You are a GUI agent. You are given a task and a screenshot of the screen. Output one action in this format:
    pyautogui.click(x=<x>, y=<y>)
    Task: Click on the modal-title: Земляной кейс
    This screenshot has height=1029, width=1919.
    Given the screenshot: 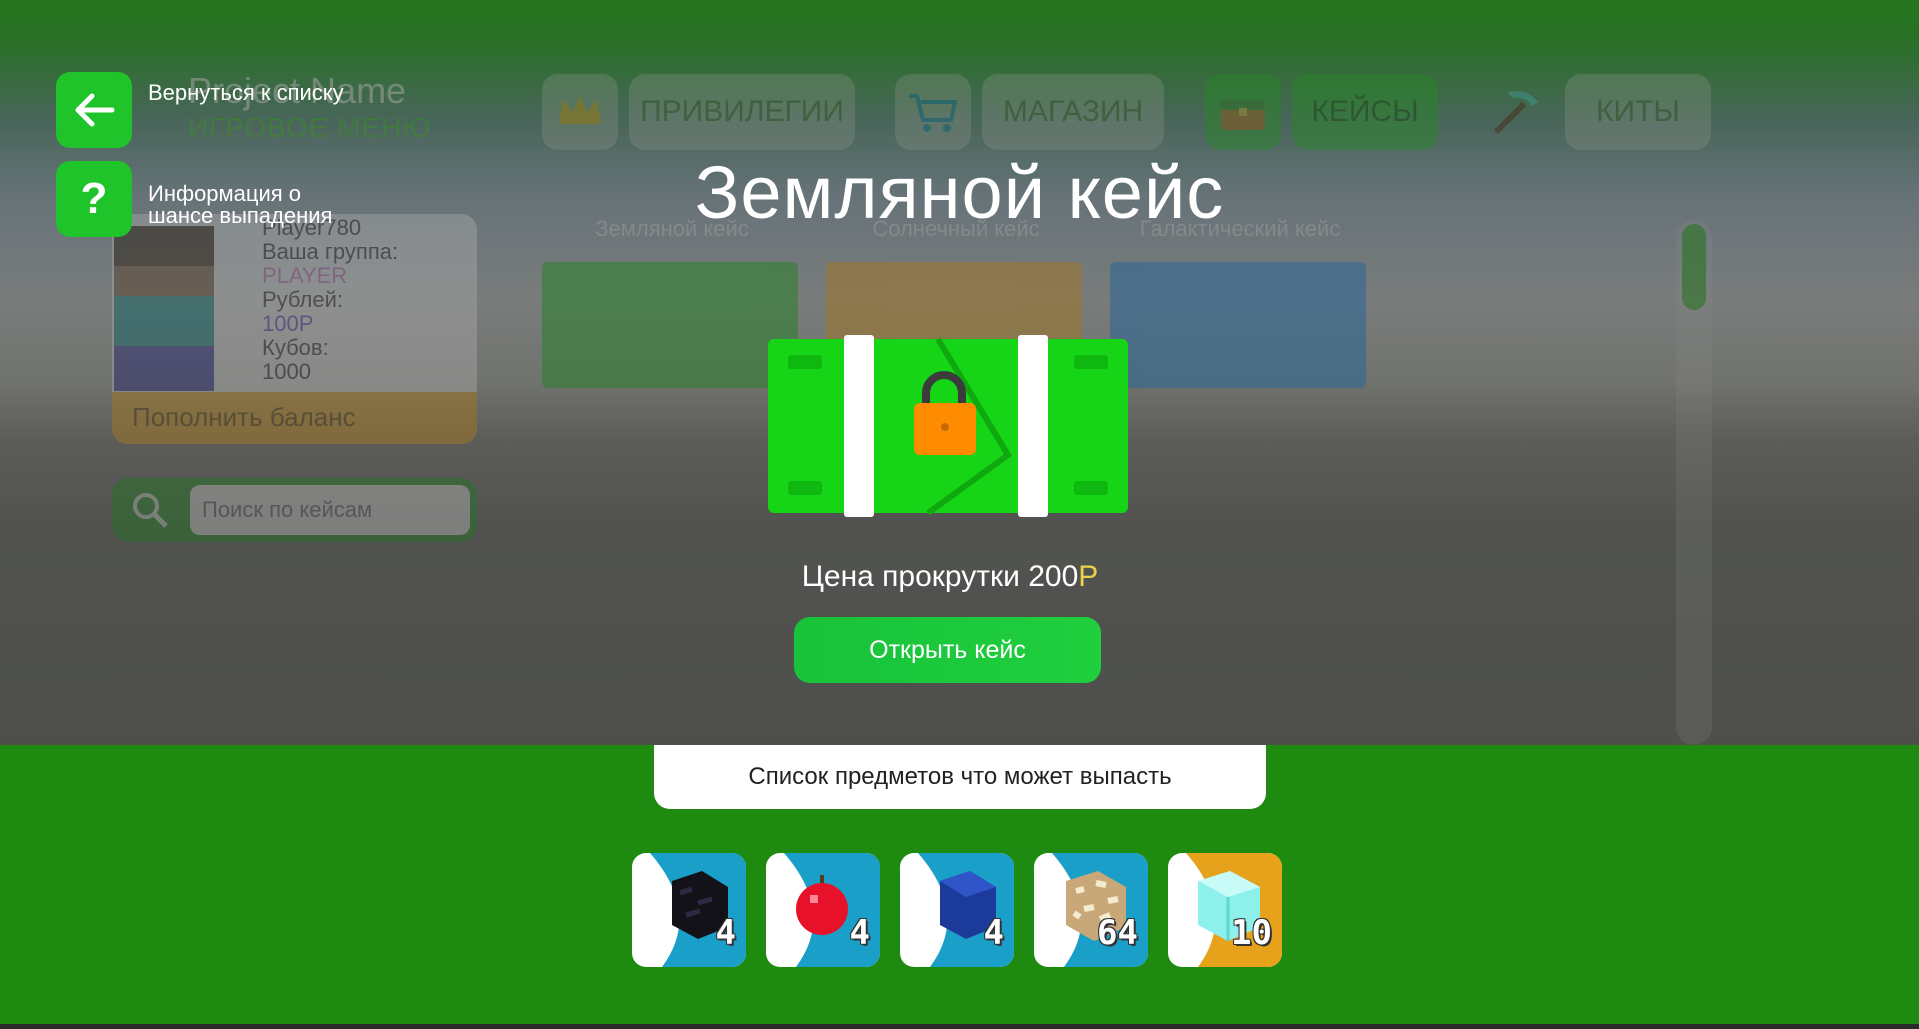 What is the action you would take?
    pyautogui.click(x=959, y=192)
    